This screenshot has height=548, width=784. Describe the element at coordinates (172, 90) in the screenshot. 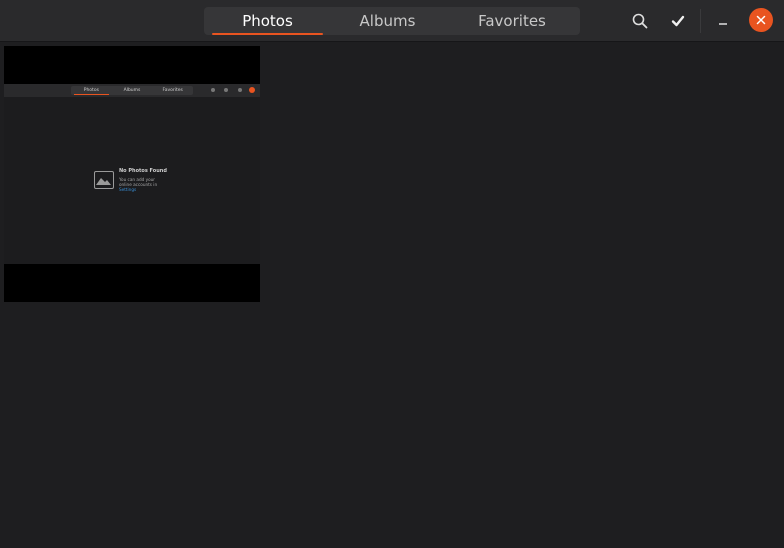

I see `thumbnail-tab-favorites: Favorites` at that location.